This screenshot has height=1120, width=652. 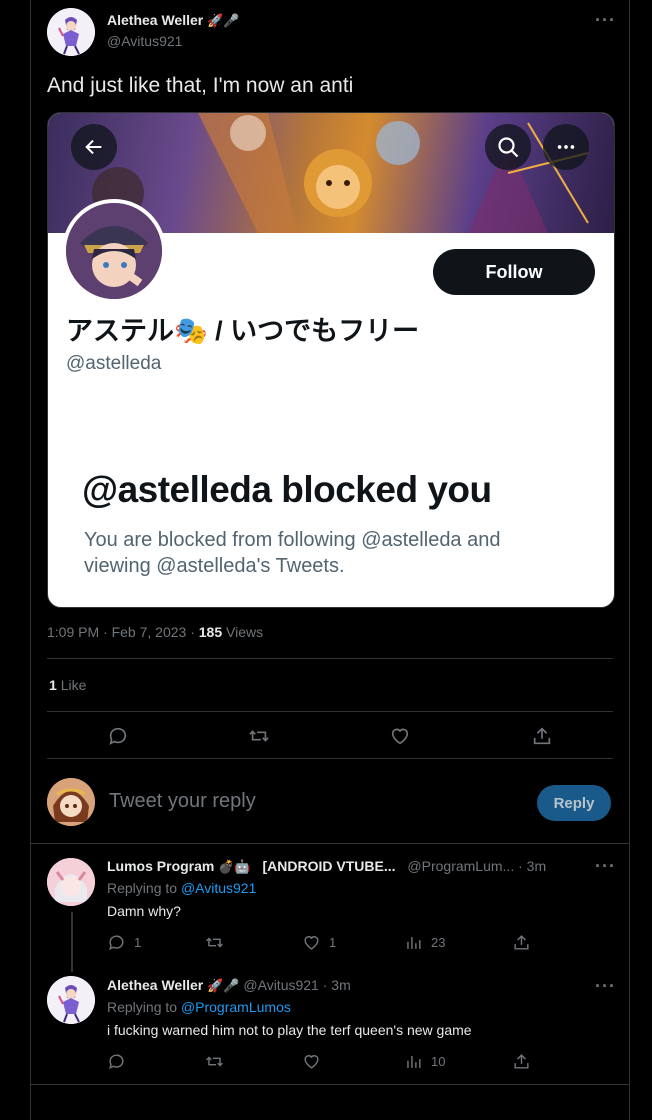 I want to click on profile-handle: @astelleda, so click(x=114, y=363).